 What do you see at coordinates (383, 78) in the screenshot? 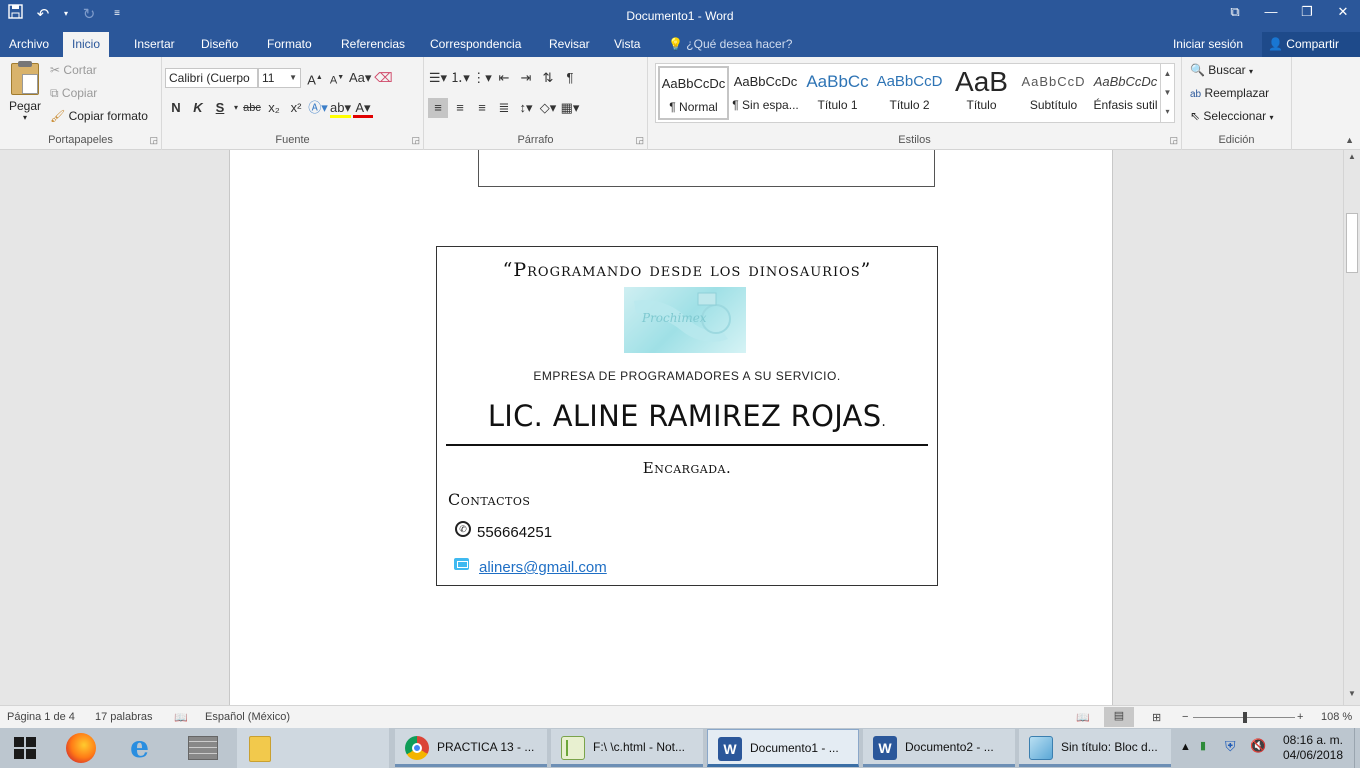
I see `clear-formatting-icon: ⌫` at bounding box center [383, 78].